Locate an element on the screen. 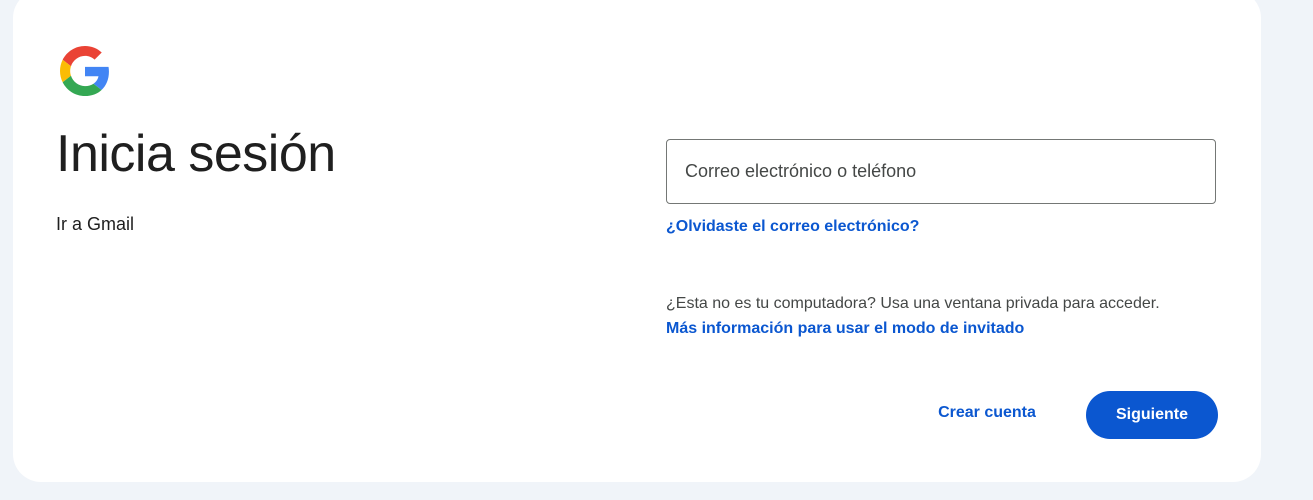  create-account-button: Crear cuenta is located at coordinates (987, 413).